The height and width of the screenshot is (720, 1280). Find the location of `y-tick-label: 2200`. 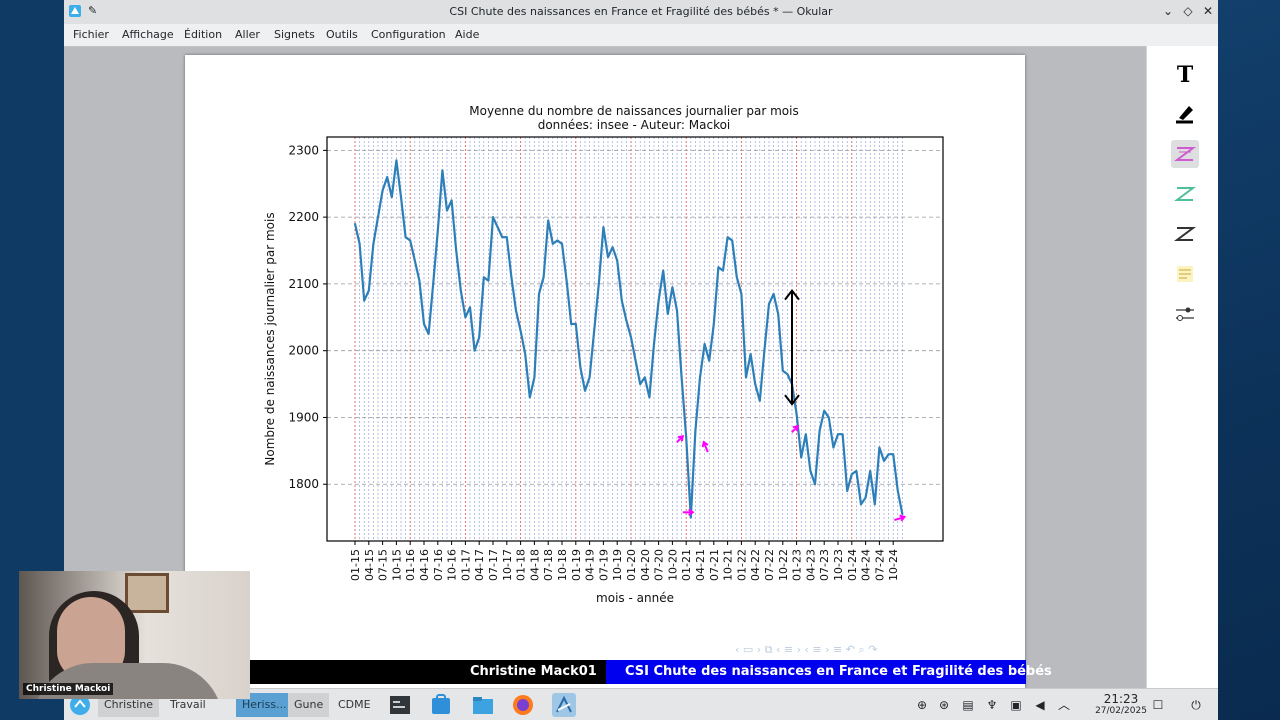

y-tick-label: 2200 is located at coordinates (303, 217).